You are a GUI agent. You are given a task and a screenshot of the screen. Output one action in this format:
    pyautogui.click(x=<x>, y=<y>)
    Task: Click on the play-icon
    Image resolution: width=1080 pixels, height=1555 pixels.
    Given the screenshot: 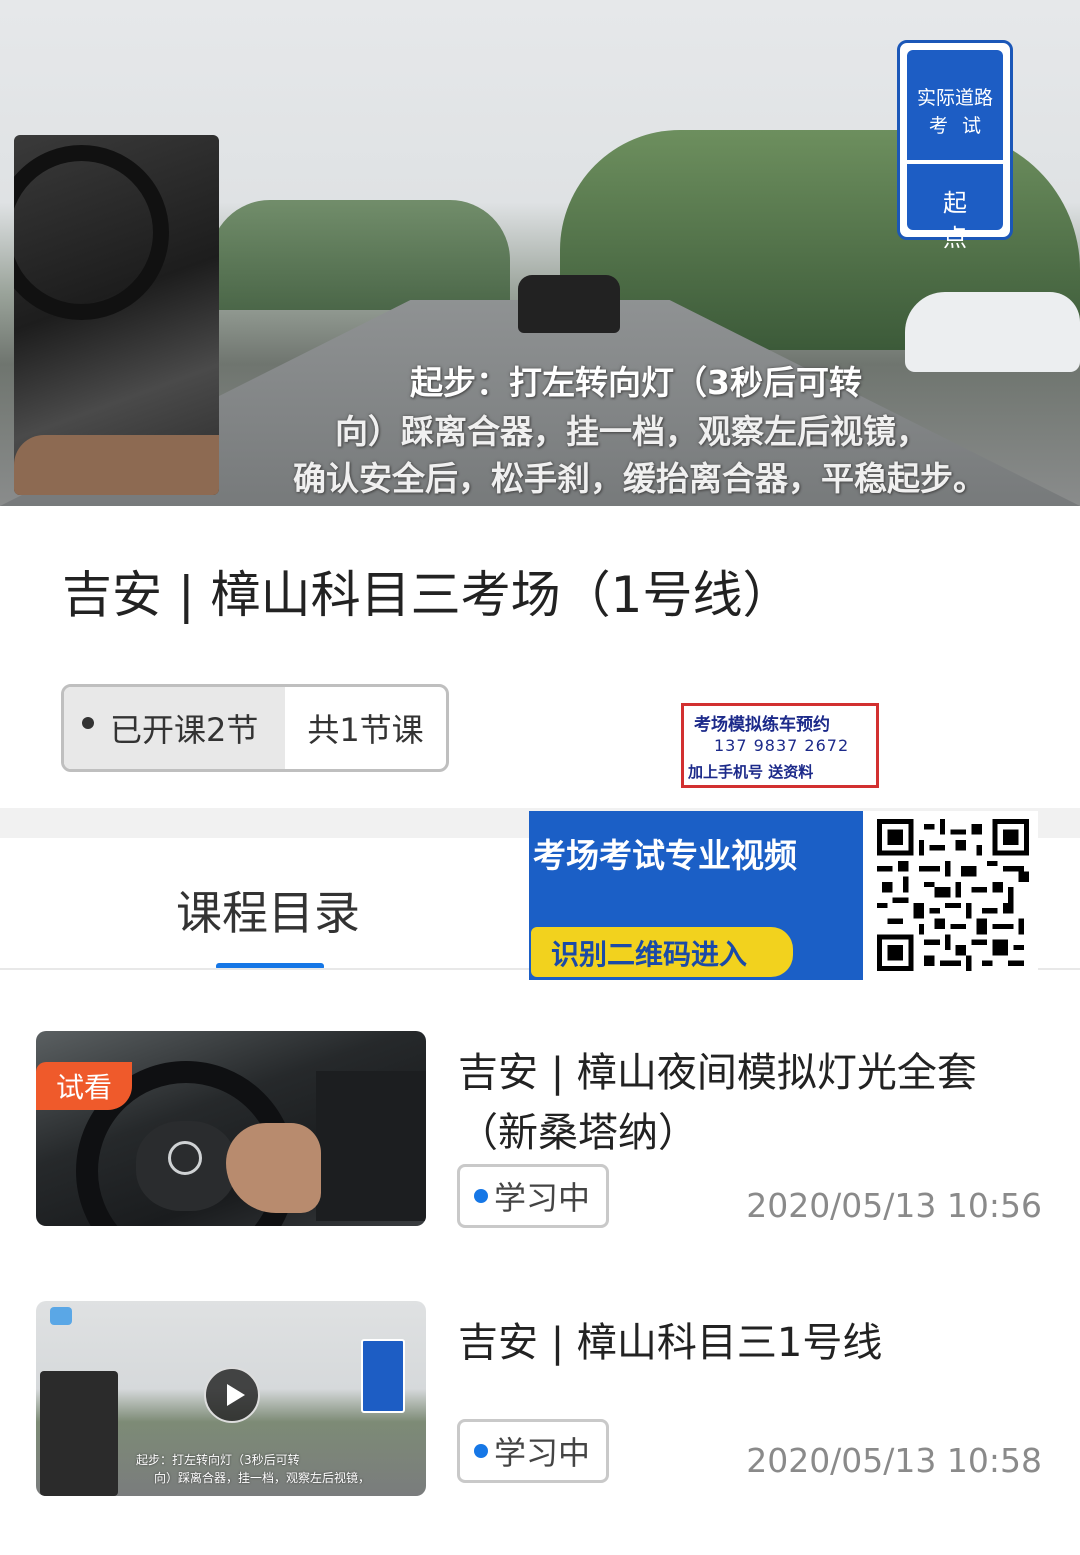 What is the action you would take?
    pyautogui.click(x=232, y=1395)
    